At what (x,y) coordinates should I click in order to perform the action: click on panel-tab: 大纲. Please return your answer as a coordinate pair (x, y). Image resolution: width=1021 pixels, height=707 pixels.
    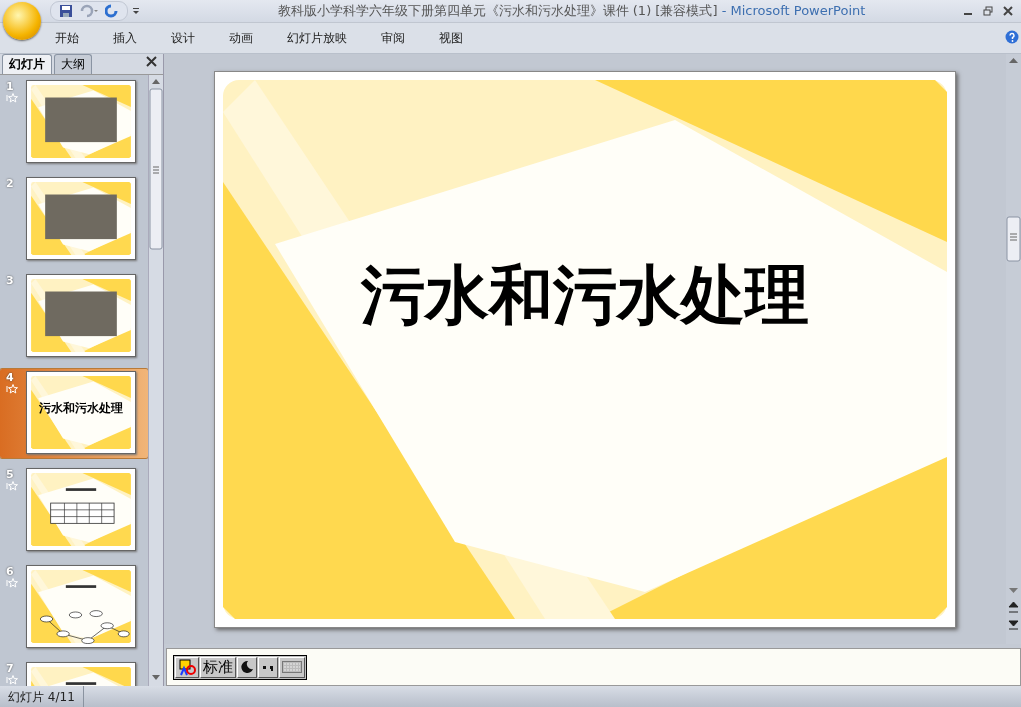
    Looking at the image, I should click on (73, 64).